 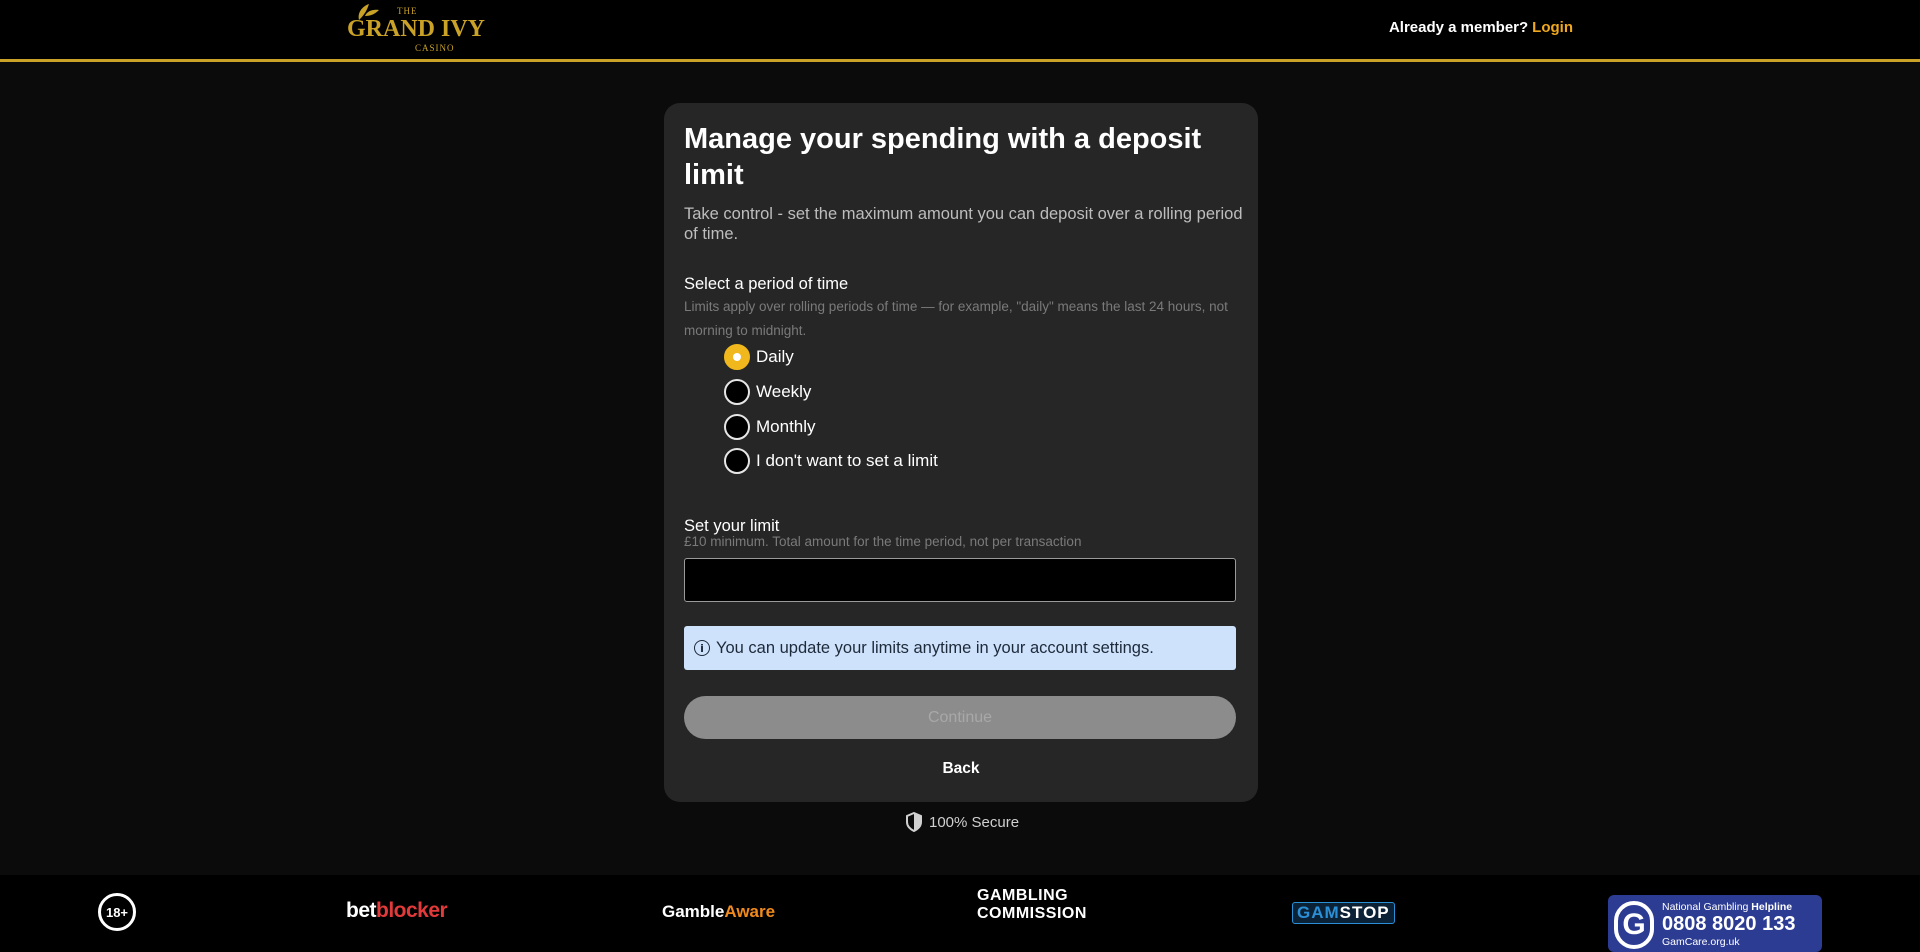 What do you see at coordinates (1634, 925) in the screenshot?
I see `gamcare-g-icon: G` at bounding box center [1634, 925].